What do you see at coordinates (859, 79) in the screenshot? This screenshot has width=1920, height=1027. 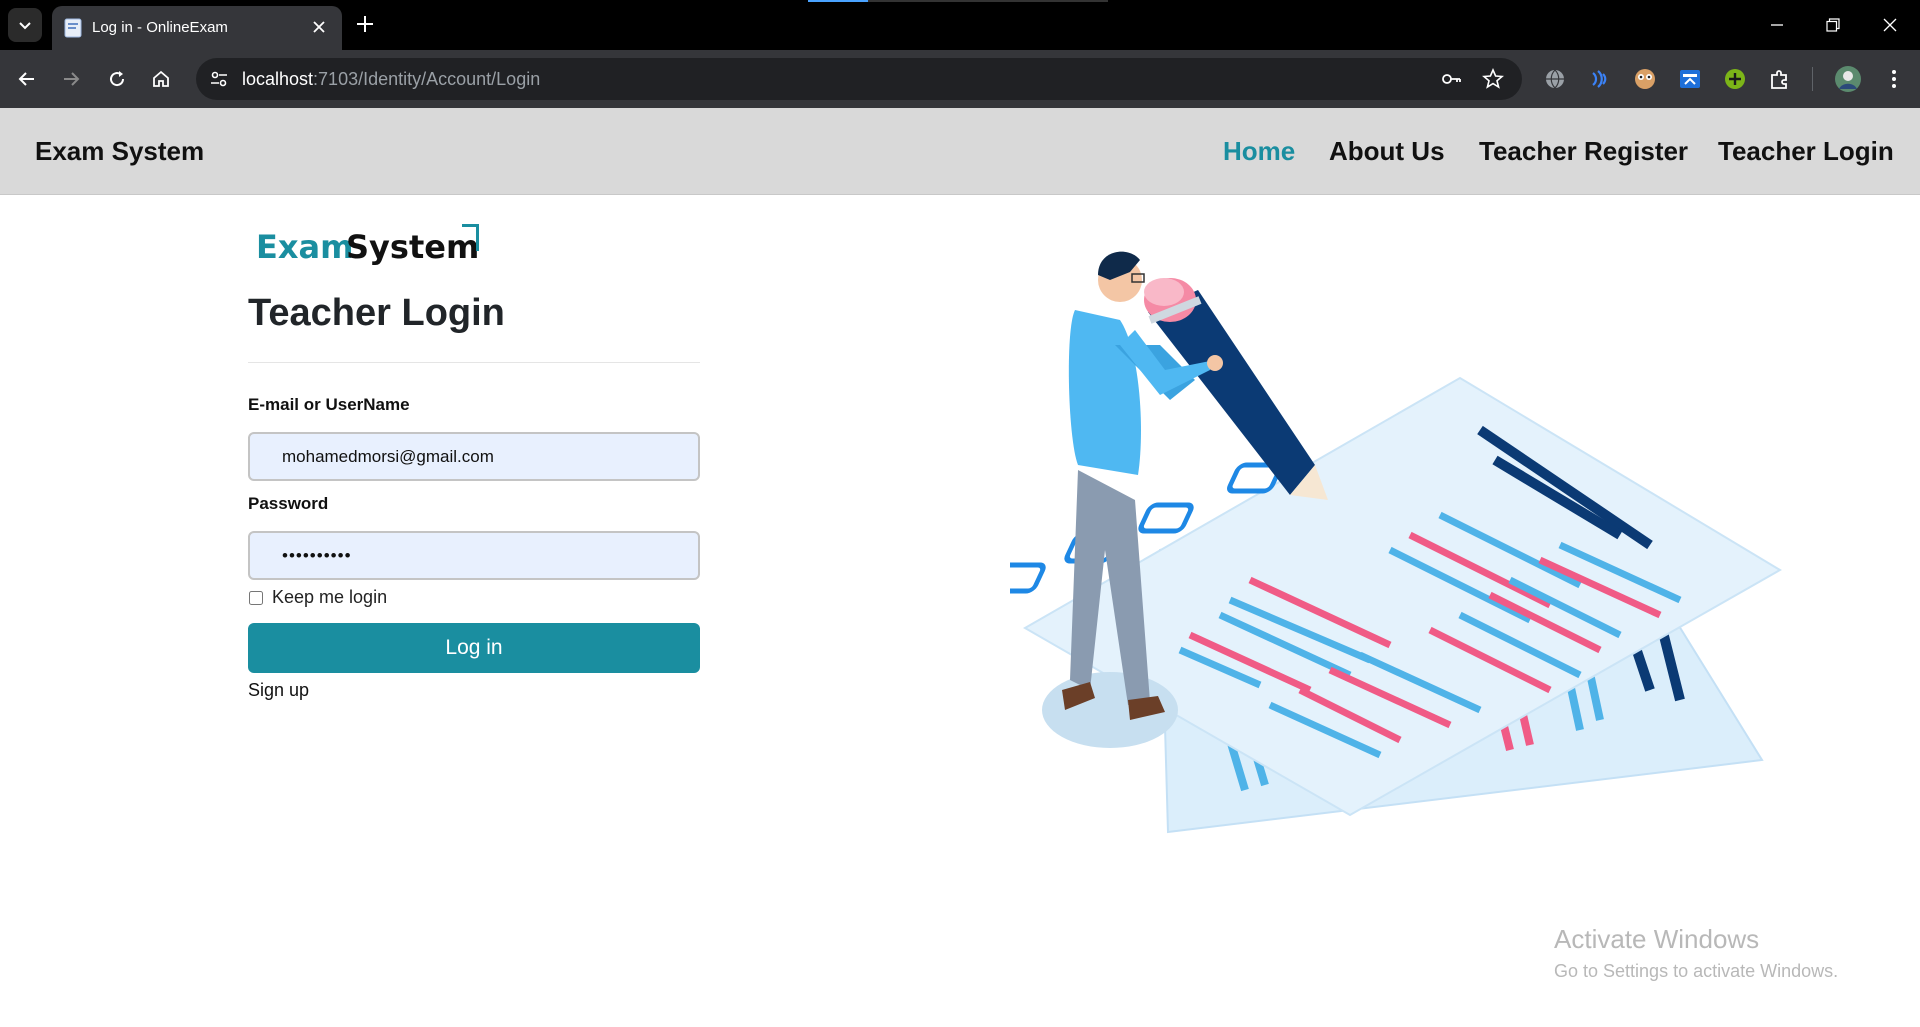 I see `address-bar: localhost:7103/Identity/Account/Login` at bounding box center [859, 79].